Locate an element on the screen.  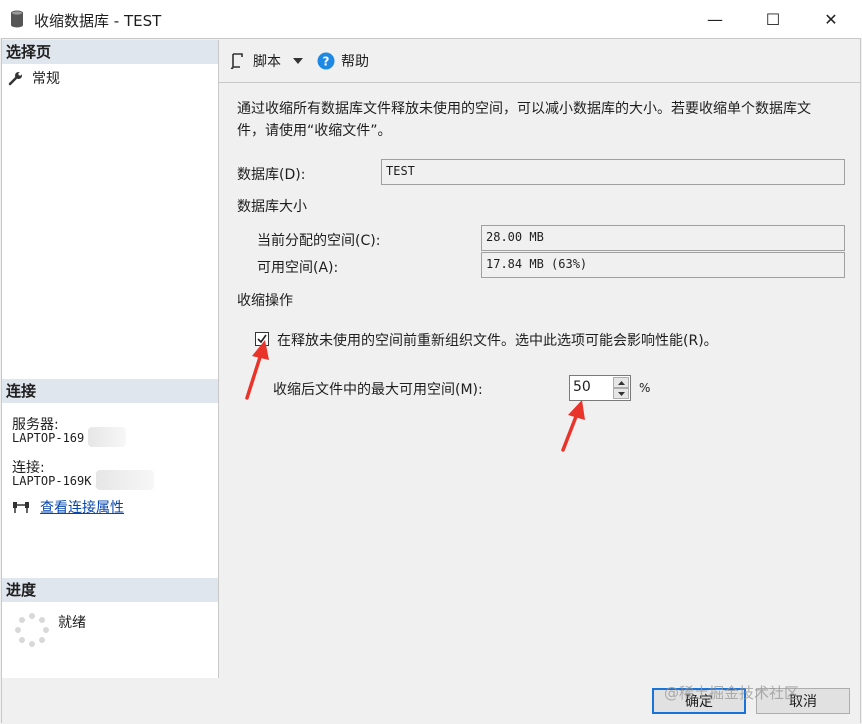
max-free-space-input: 50 is located at coordinates (582, 387).